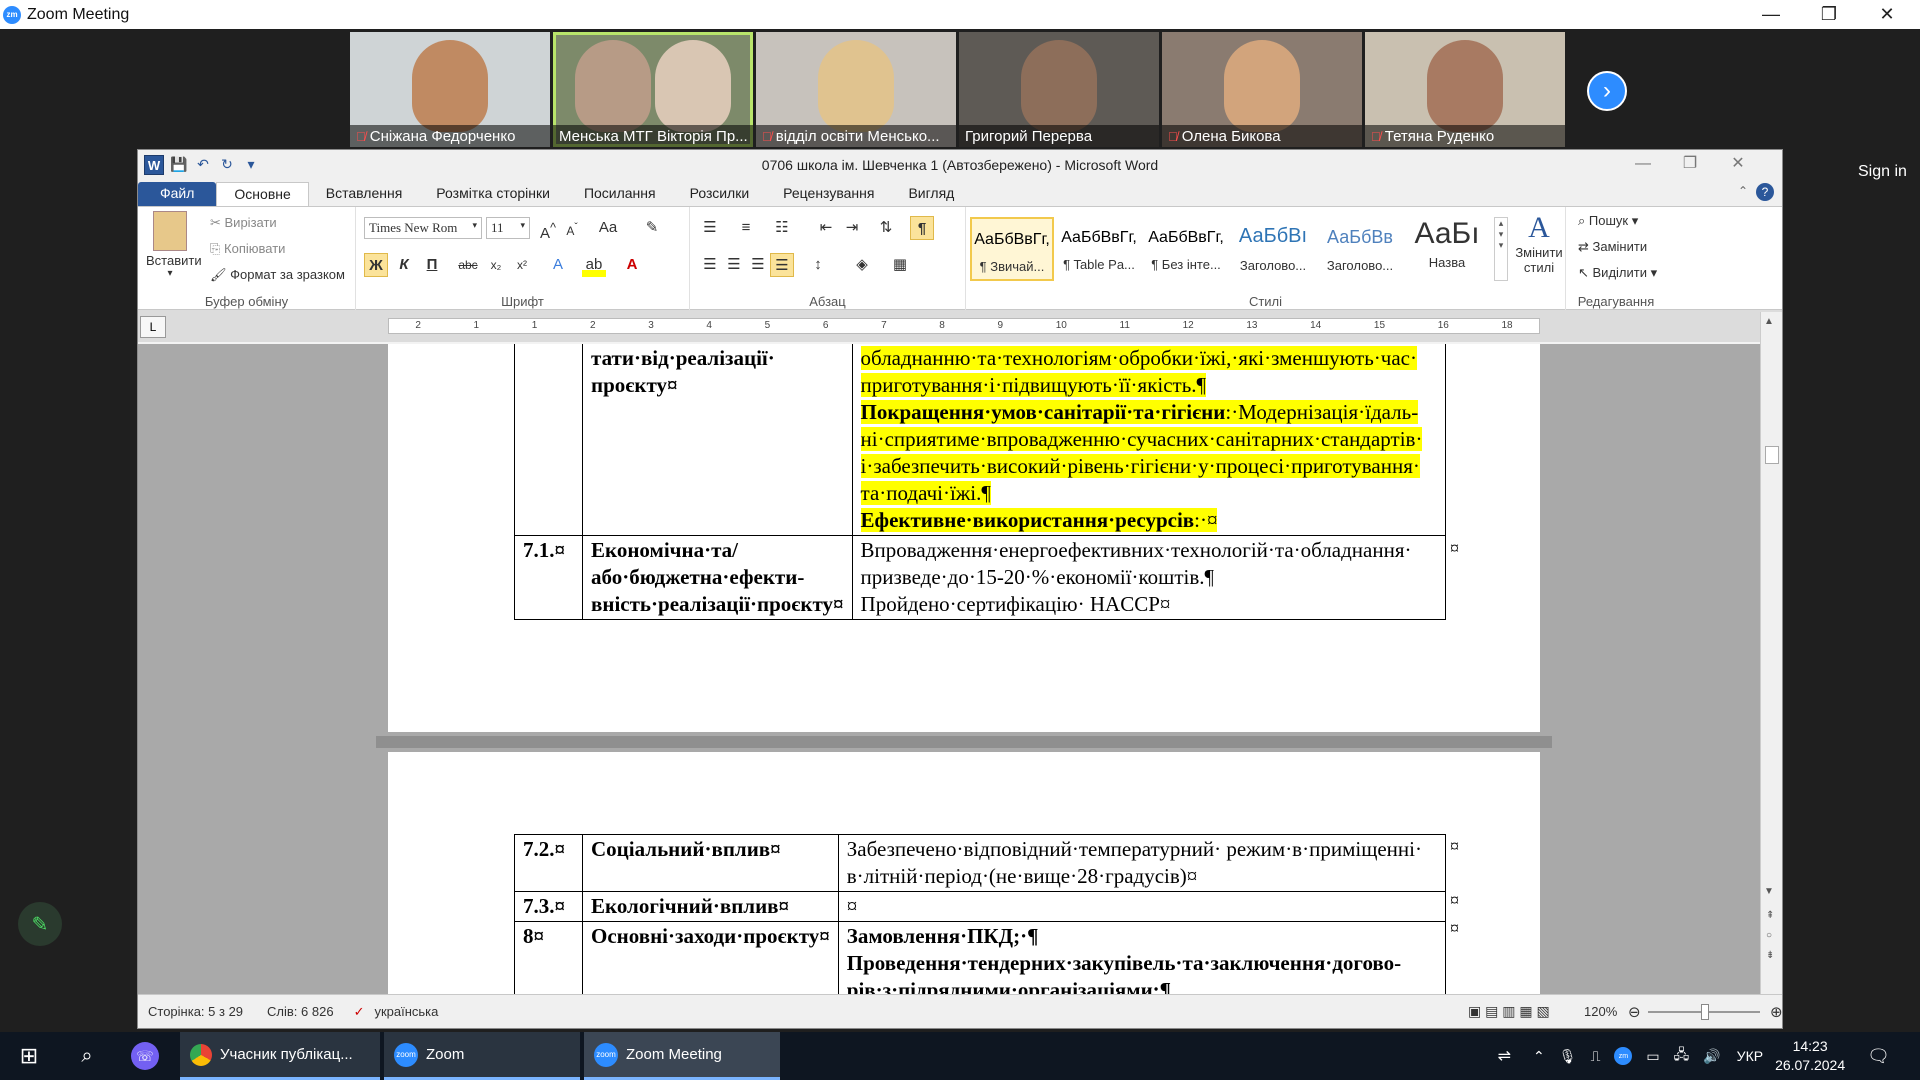  I want to click on line-spacing-icon: ↕, so click(818, 265).